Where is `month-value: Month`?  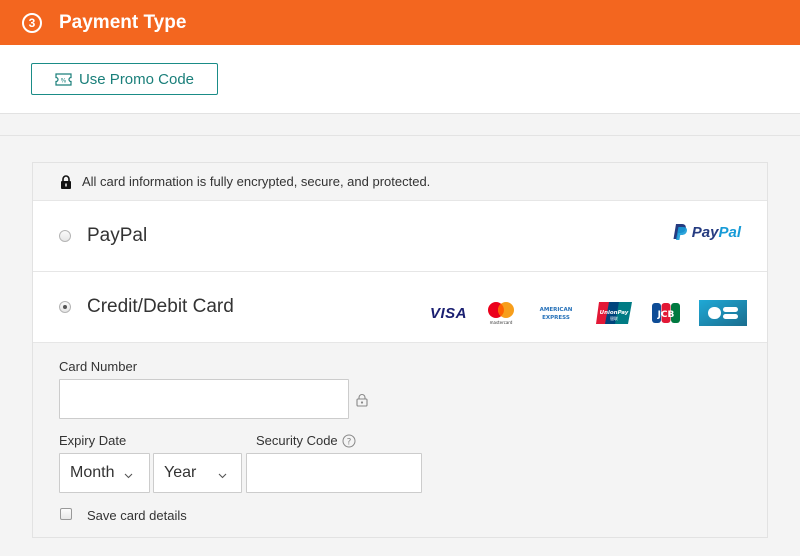 month-value: Month is located at coordinates (92, 472).